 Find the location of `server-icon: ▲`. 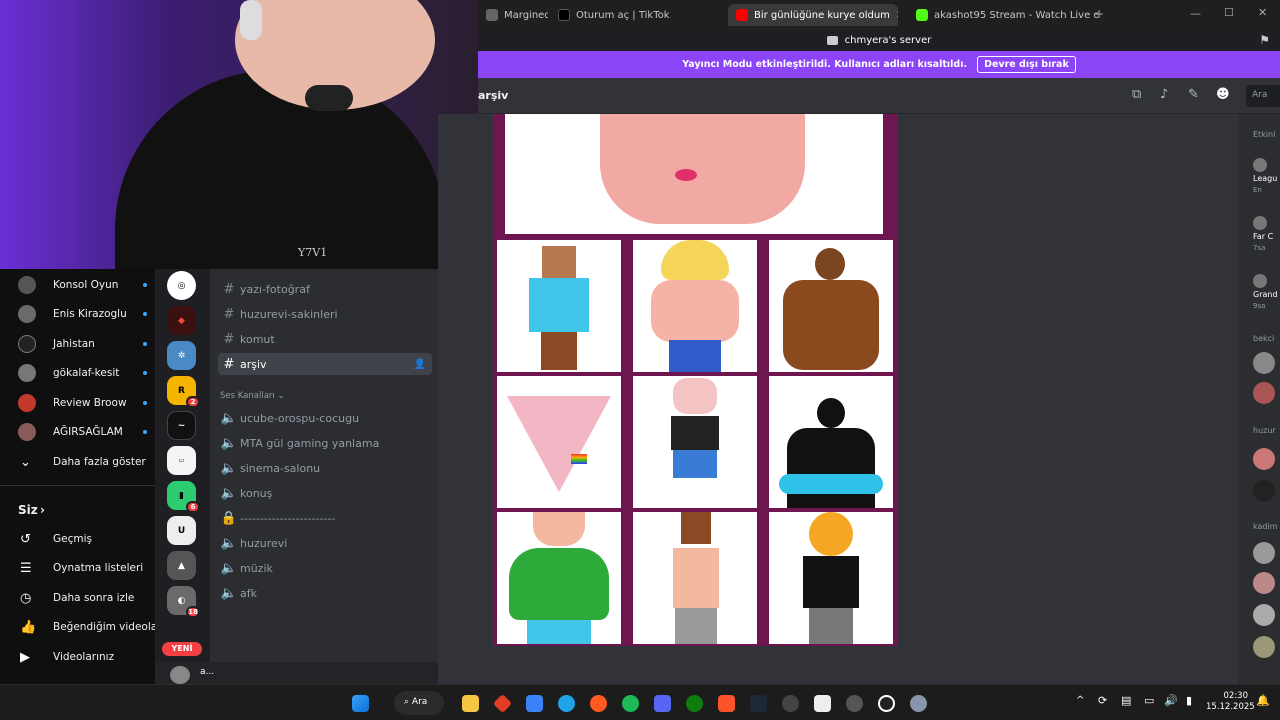

server-icon: ▲ is located at coordinates (181, 565).